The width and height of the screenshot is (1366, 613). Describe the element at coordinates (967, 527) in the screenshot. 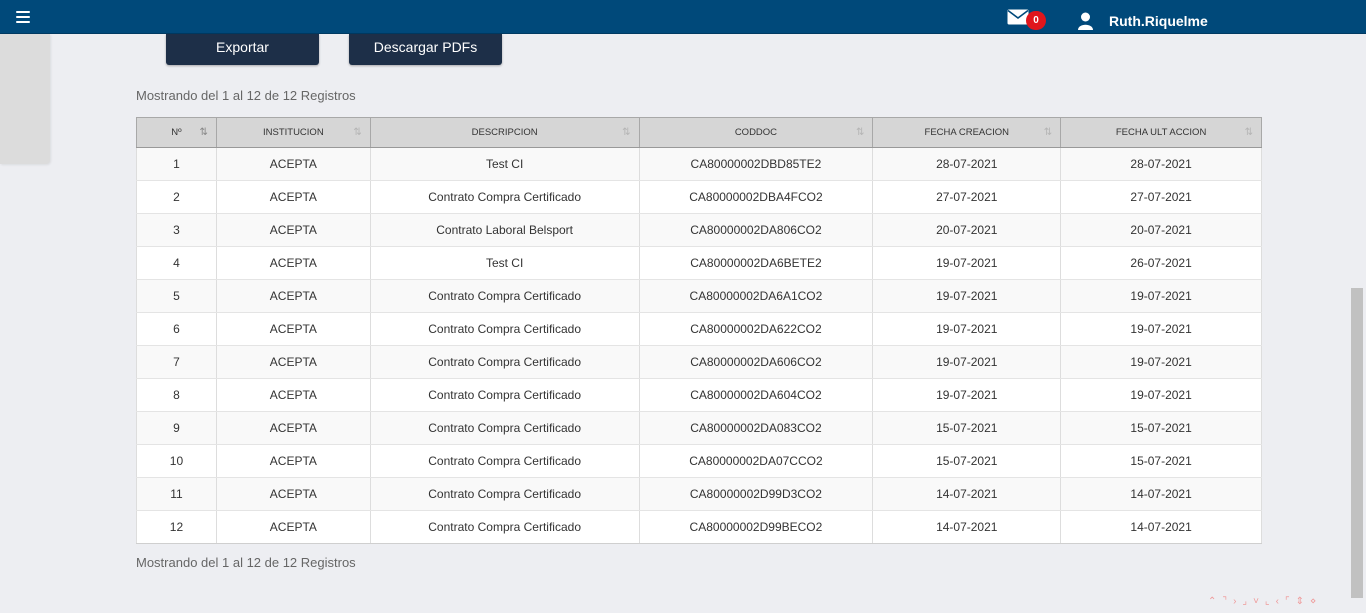

I see `table-cell-fecha-creacion: 14-07-2021` at that location.